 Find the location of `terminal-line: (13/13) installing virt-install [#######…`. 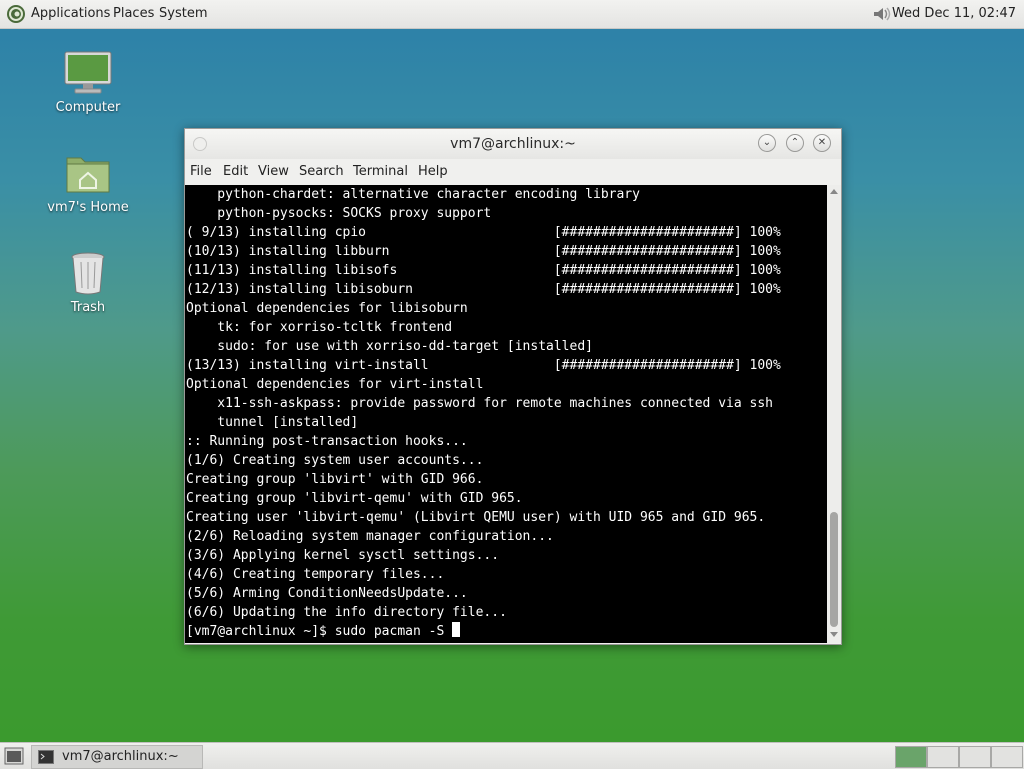

terminal-line: (13/13) installing virt-install [#######… is located at coordinates (483, 365).